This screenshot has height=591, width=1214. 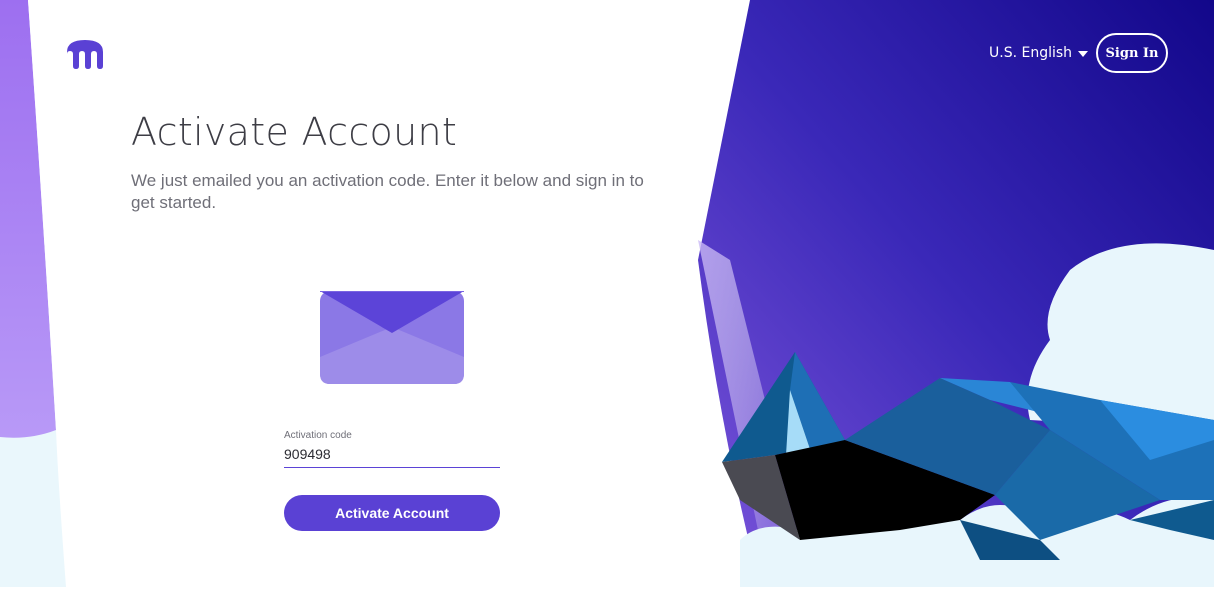 I want to click on activation-code-label: Activation code, so click(x=318, y=435).